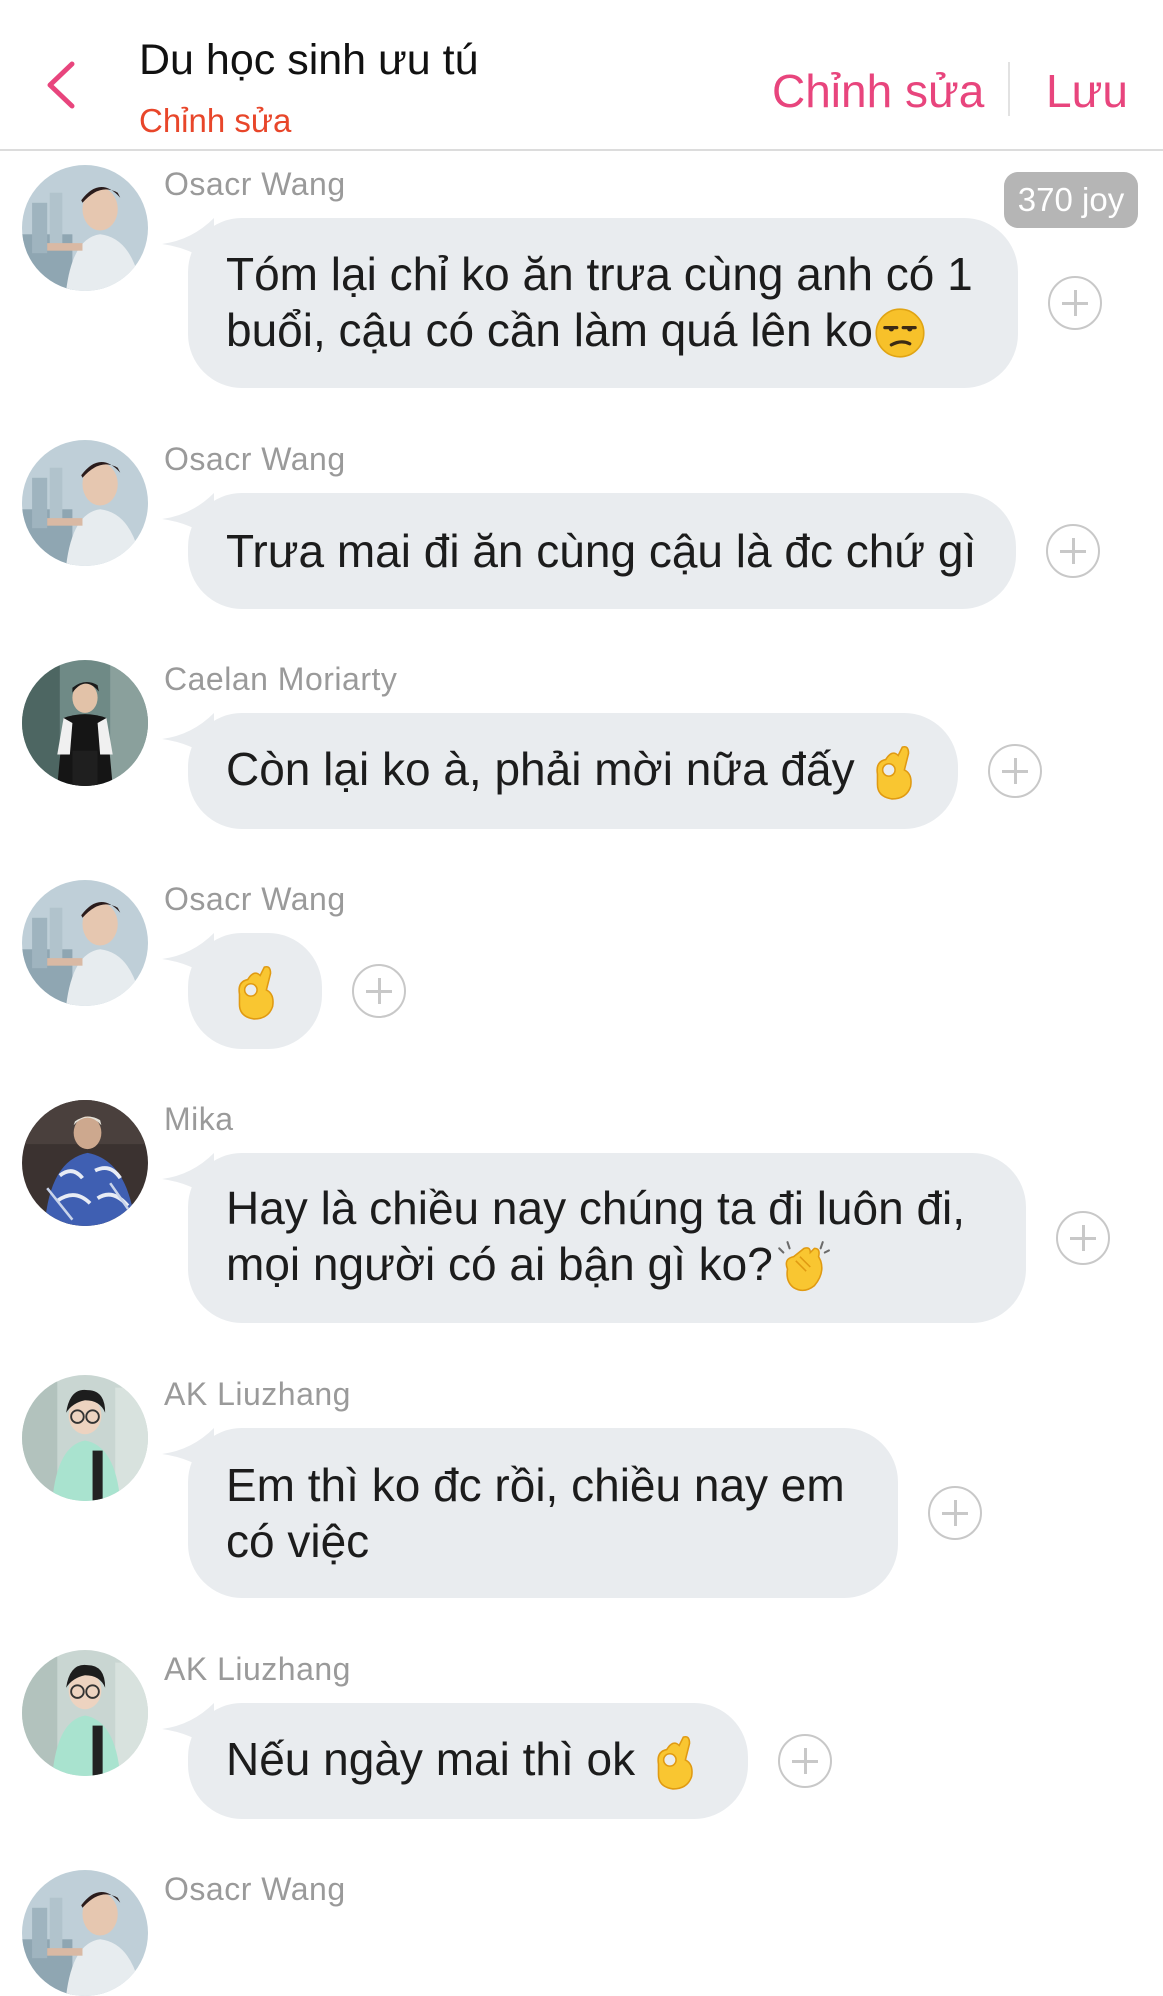 The image size is (1163, 1996). What do you see at coordinates (199, 1119) in the screenshot?
I see `sender-name: Mika` at bounding box center [199, 1119].